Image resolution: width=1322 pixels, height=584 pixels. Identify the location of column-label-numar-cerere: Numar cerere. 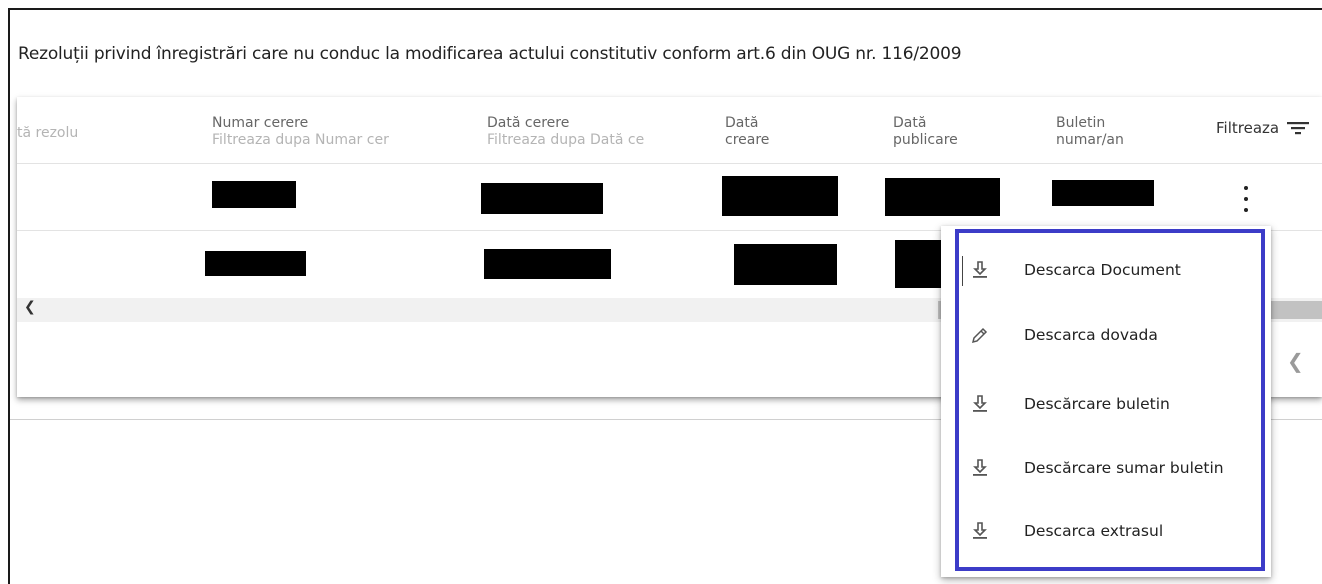
(260, 123).